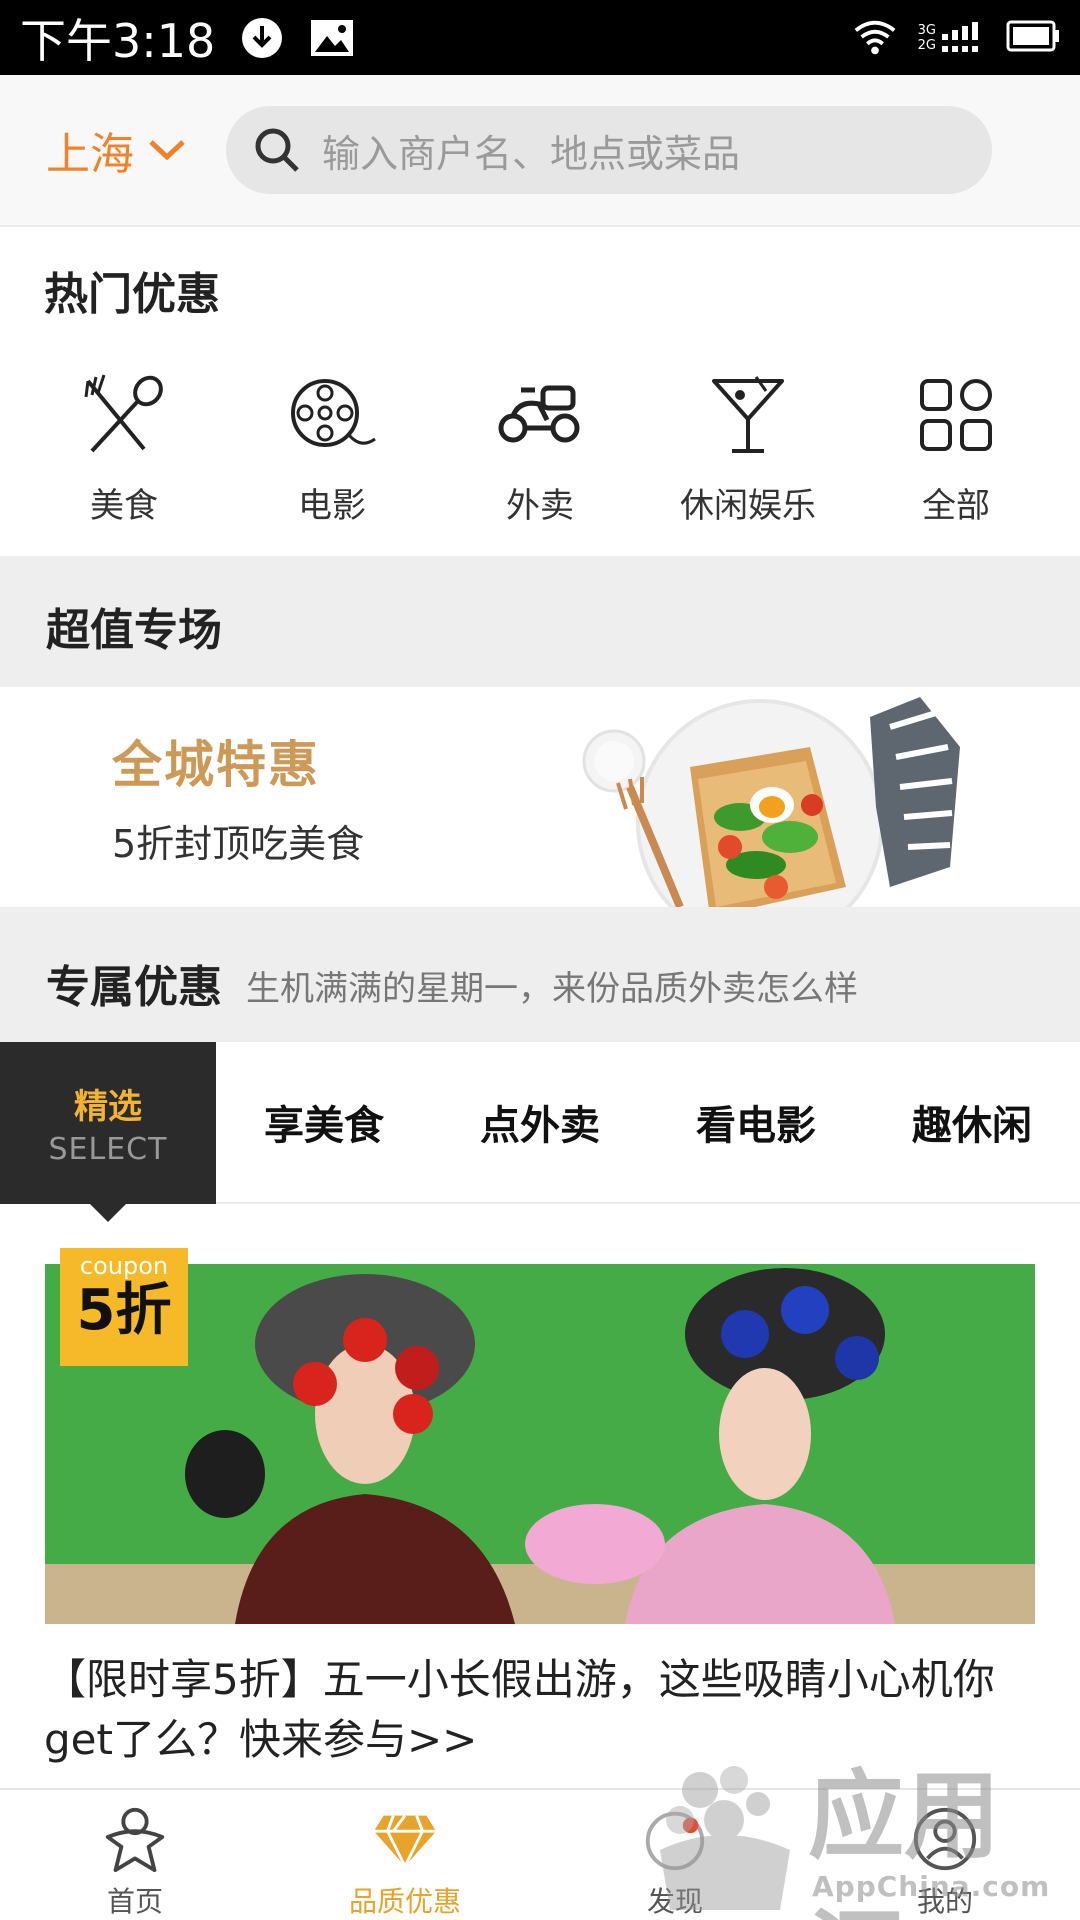 This screenshot has height=1920, width=1080. I want to click on download-icon, so click(262, 38).